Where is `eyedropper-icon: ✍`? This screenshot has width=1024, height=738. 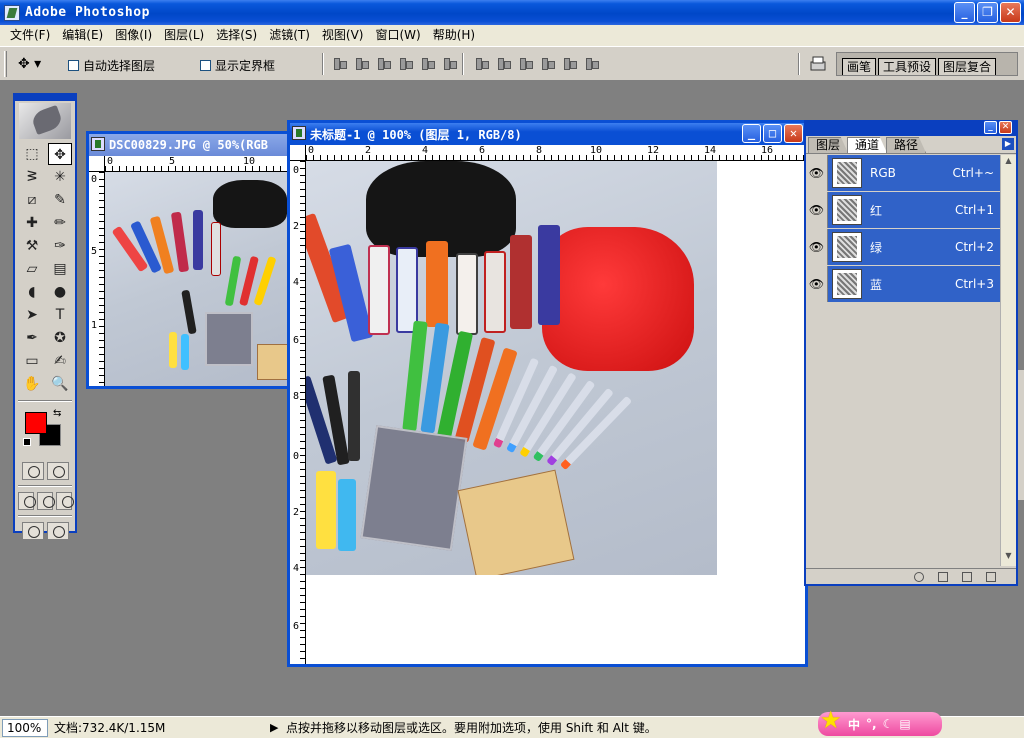 eyedropper-icon: ✍ is located at coordinates (60, 361).